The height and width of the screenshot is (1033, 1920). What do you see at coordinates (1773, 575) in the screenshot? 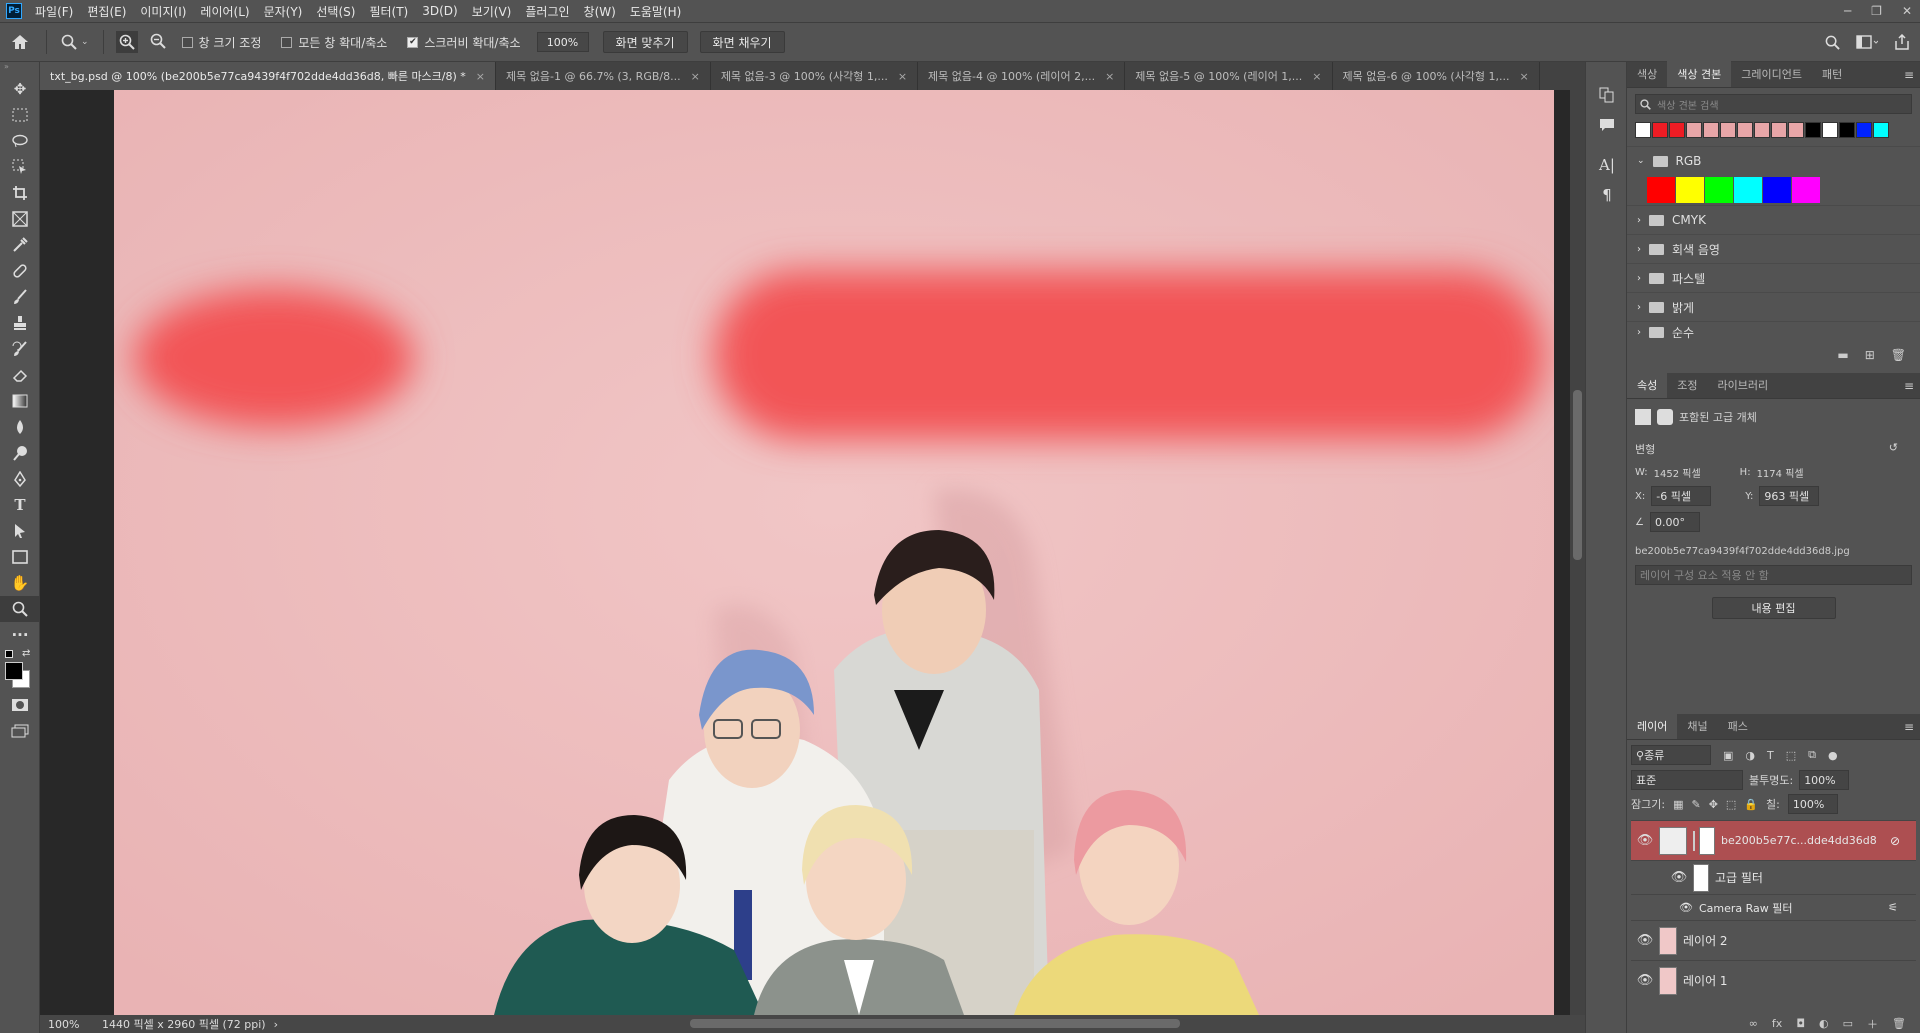
I see `layer-comp-select: 레이어 구성 요소 적용 안 함` at bounding box center [1773, 575].